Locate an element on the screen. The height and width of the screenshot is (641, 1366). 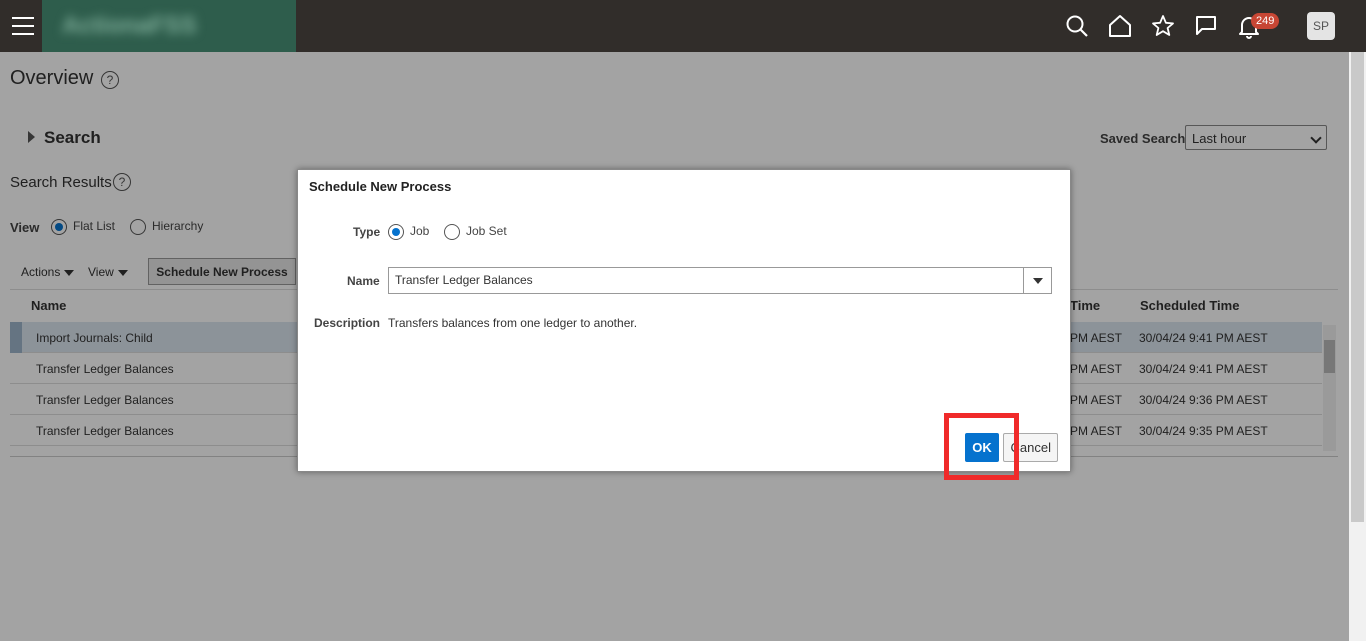
radio-icon is located at coordinates (452, 232).